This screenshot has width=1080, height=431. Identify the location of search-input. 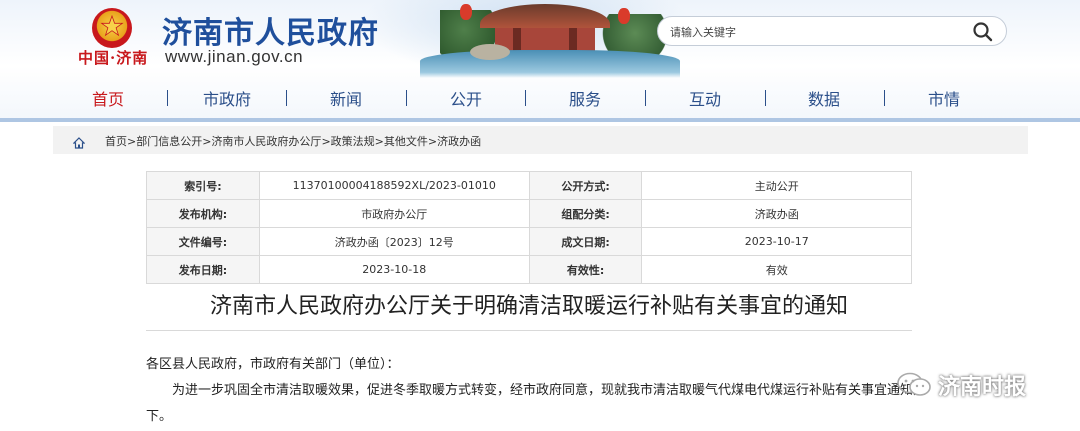
(815, 32).